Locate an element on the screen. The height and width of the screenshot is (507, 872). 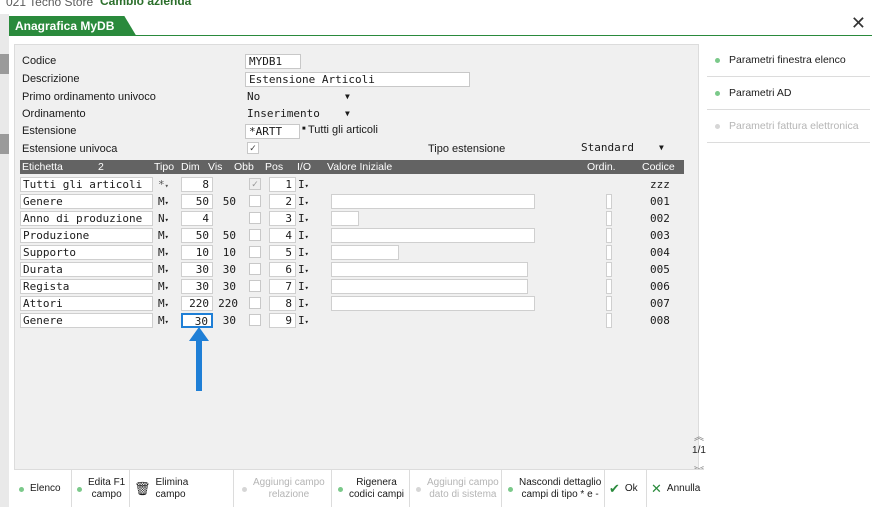
cell-pos: 4 is located at coordinates (282, 235).